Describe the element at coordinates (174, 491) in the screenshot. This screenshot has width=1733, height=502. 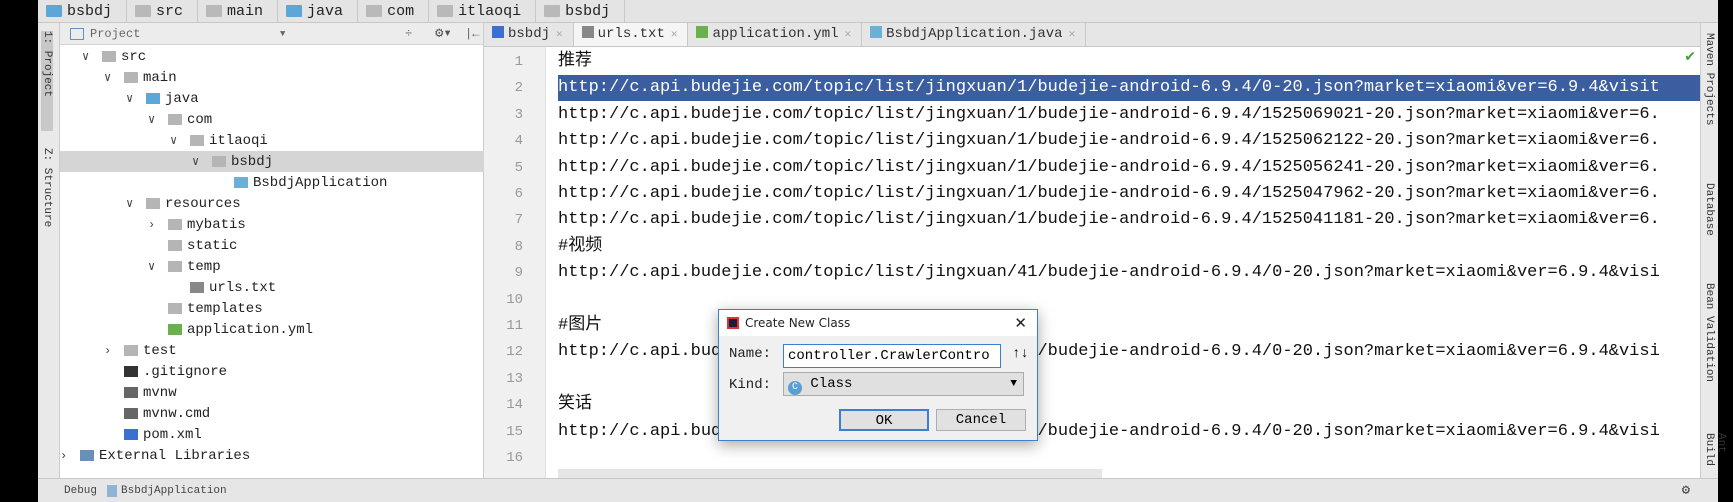
I see `run-config-tab: BsbdjApplication` at that location.